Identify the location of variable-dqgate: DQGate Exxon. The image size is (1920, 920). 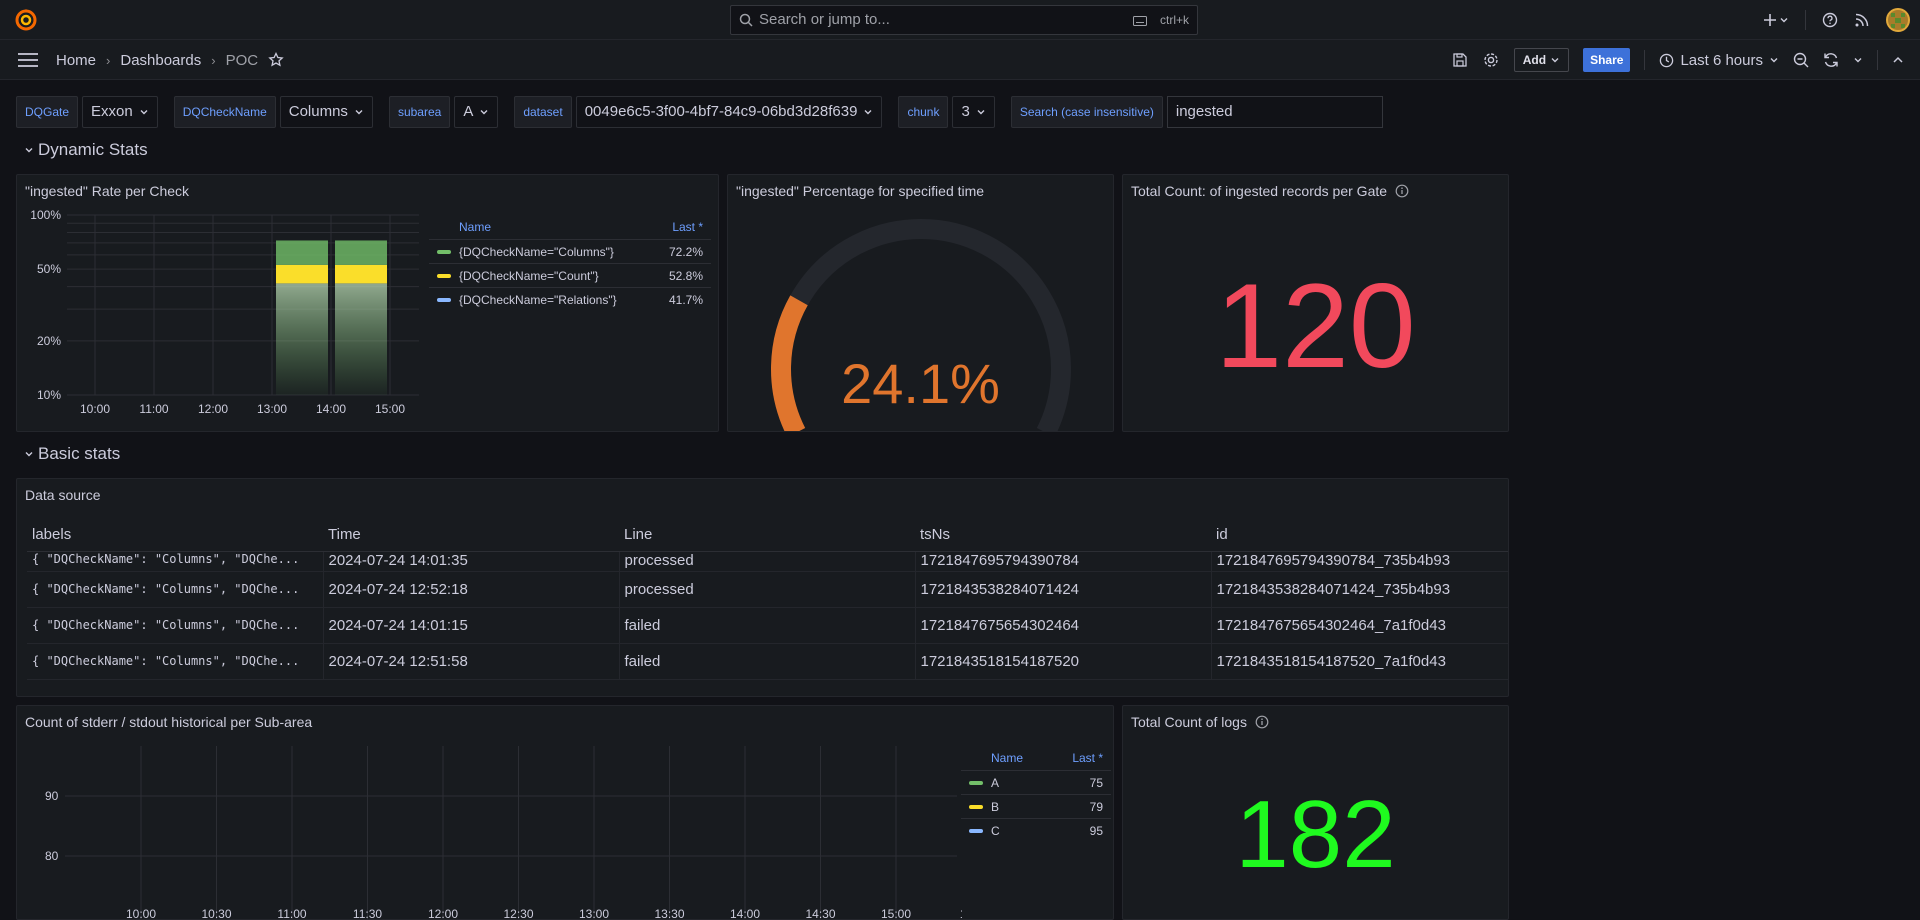
(87, 112).